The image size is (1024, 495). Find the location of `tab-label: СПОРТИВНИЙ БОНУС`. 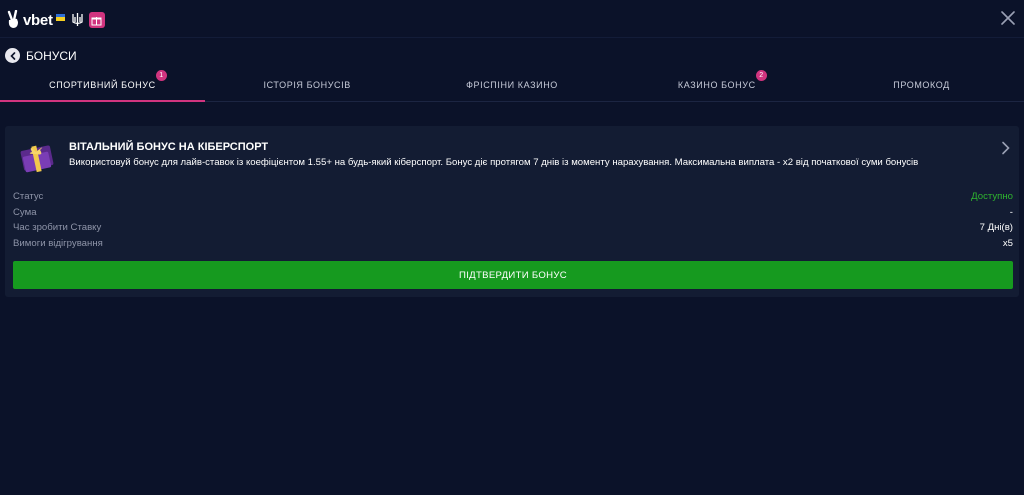

tab-label: СПОРТИВНИЙ БОНУС is located at coordinates (102, 84).